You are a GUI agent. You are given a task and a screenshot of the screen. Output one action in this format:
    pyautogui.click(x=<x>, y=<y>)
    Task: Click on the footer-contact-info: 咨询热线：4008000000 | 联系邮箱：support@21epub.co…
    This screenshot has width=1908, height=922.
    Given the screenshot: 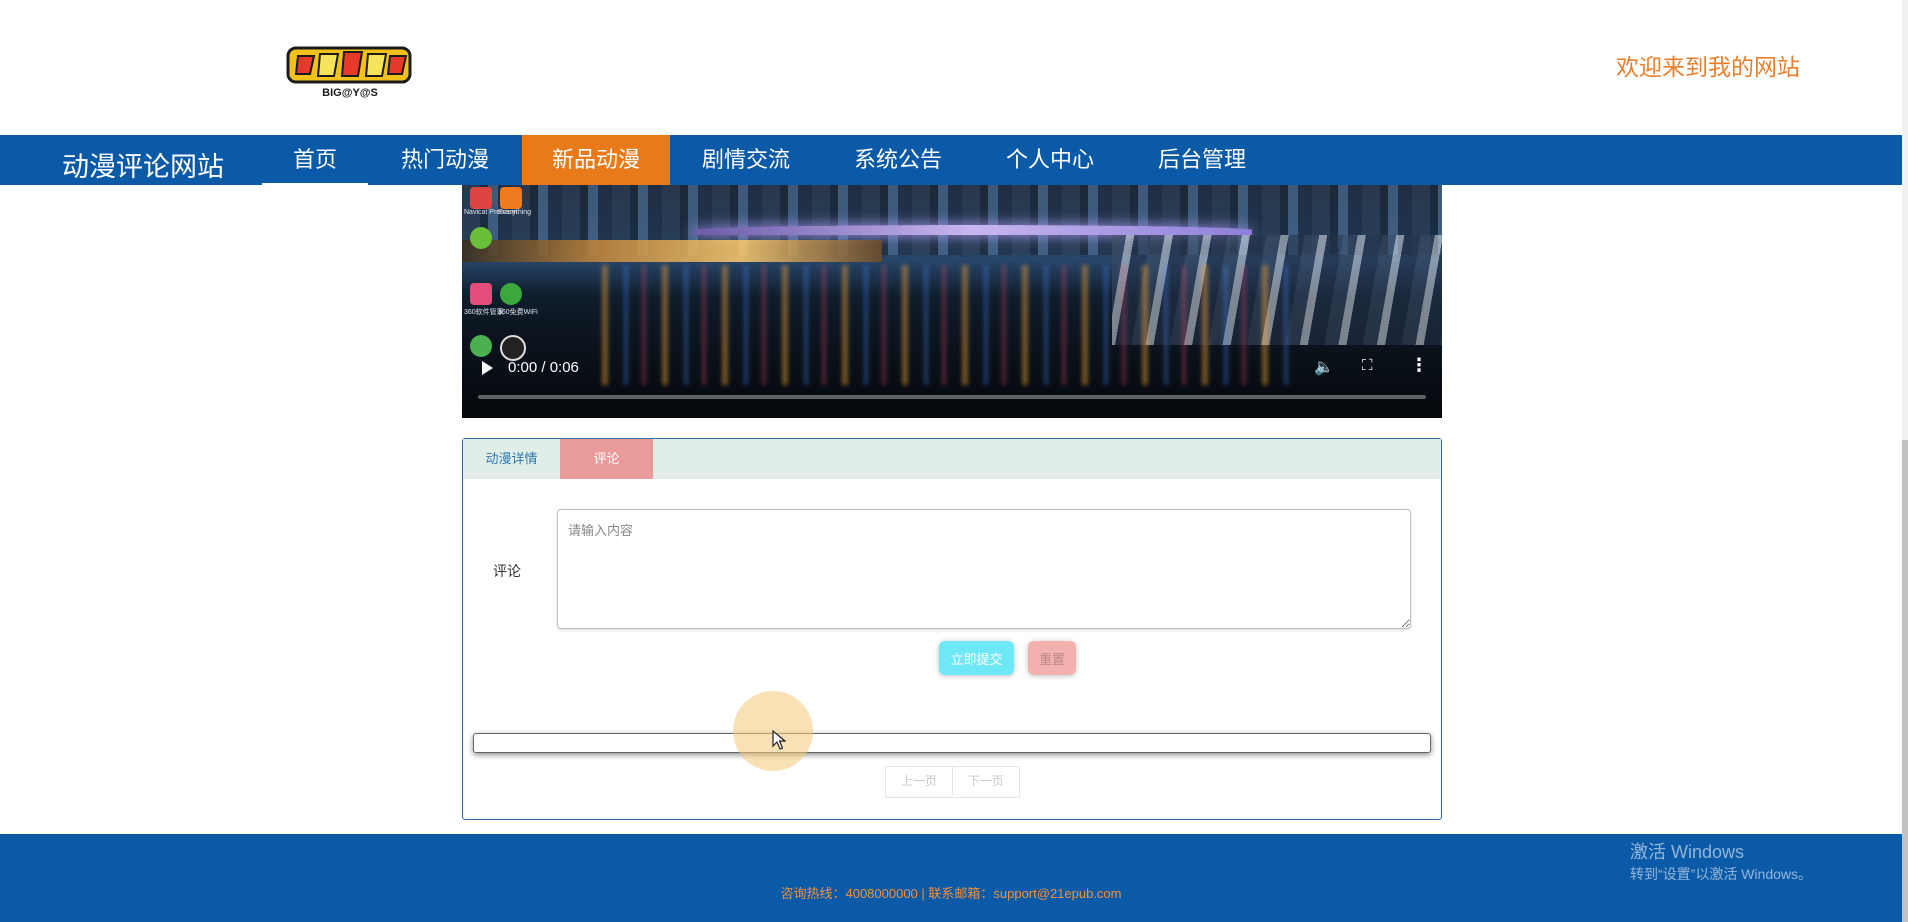 What is the action you would take?
    pyautogui.click(x=951, y=893)
    